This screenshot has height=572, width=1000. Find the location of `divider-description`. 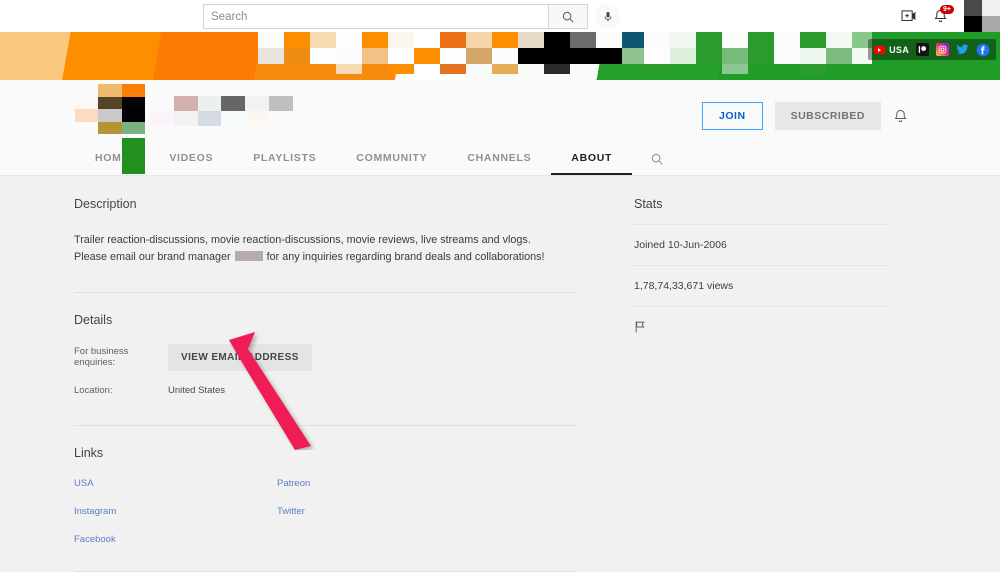

divider-description is located at coordinates (325, 292).